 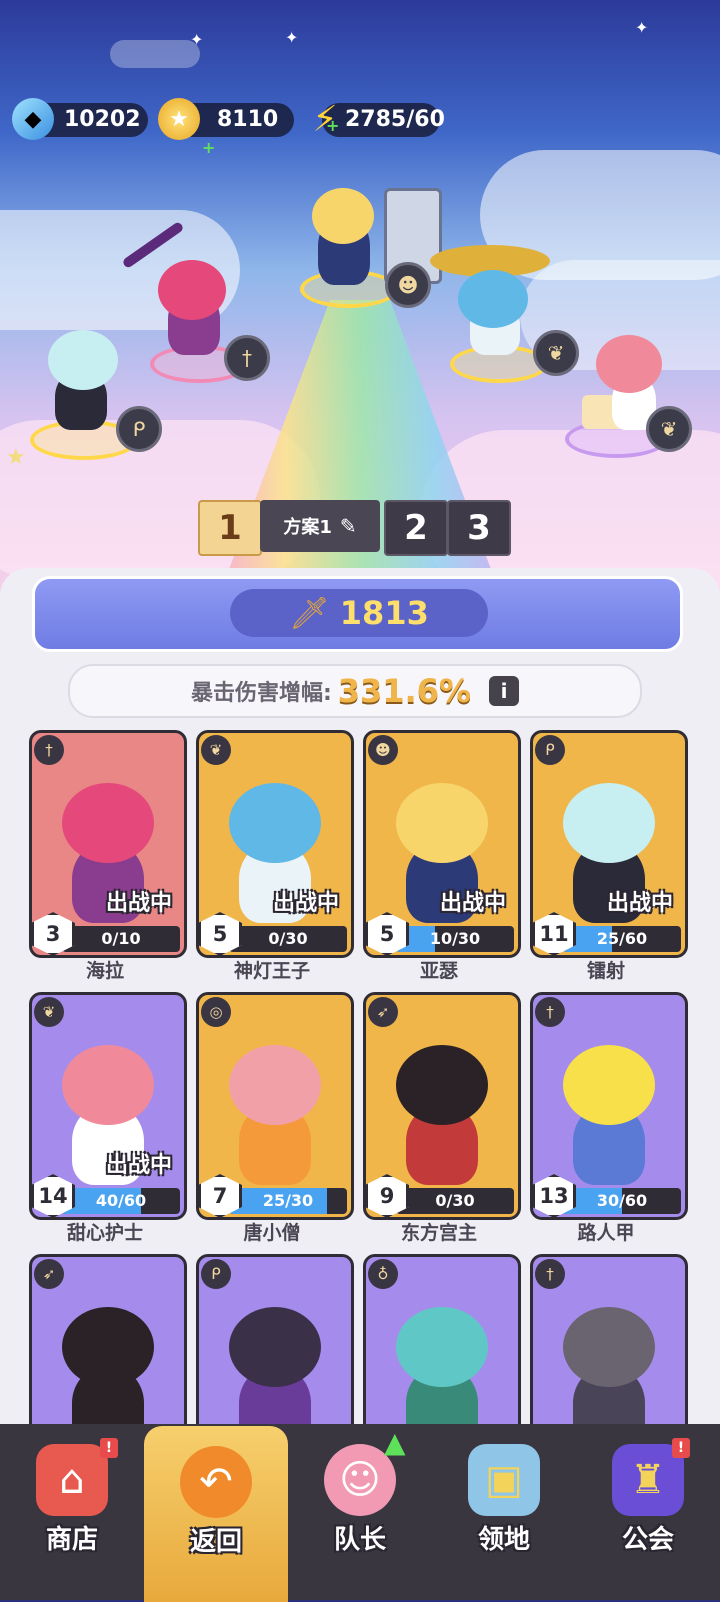 I want to click on hero-name: 甜心护士, so click(x=104, y=1233).